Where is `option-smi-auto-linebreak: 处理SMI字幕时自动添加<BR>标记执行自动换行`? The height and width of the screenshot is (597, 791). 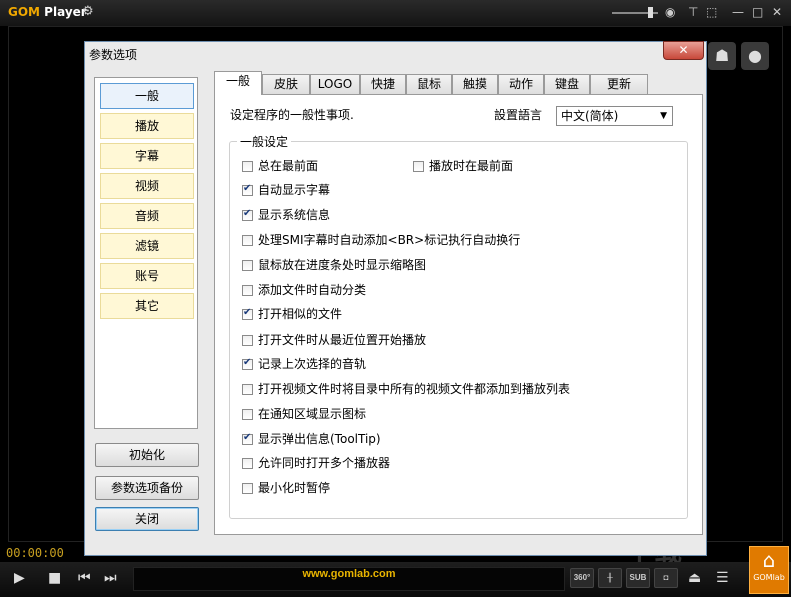 option-smi-auto-linebreak: 处理SMI字幕时自动添加<BR>标记执行自动换行 is located at coordinates (381, 239).